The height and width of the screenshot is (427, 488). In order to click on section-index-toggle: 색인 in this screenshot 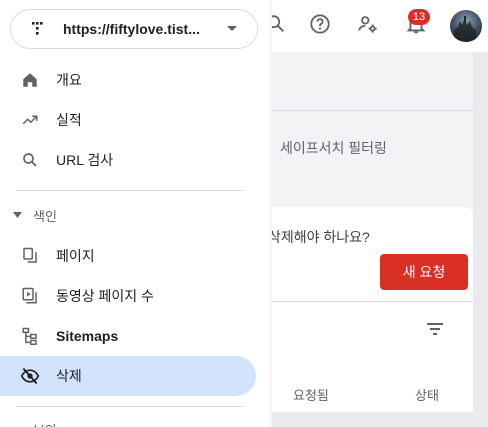, I will do `click(128, 215)`.